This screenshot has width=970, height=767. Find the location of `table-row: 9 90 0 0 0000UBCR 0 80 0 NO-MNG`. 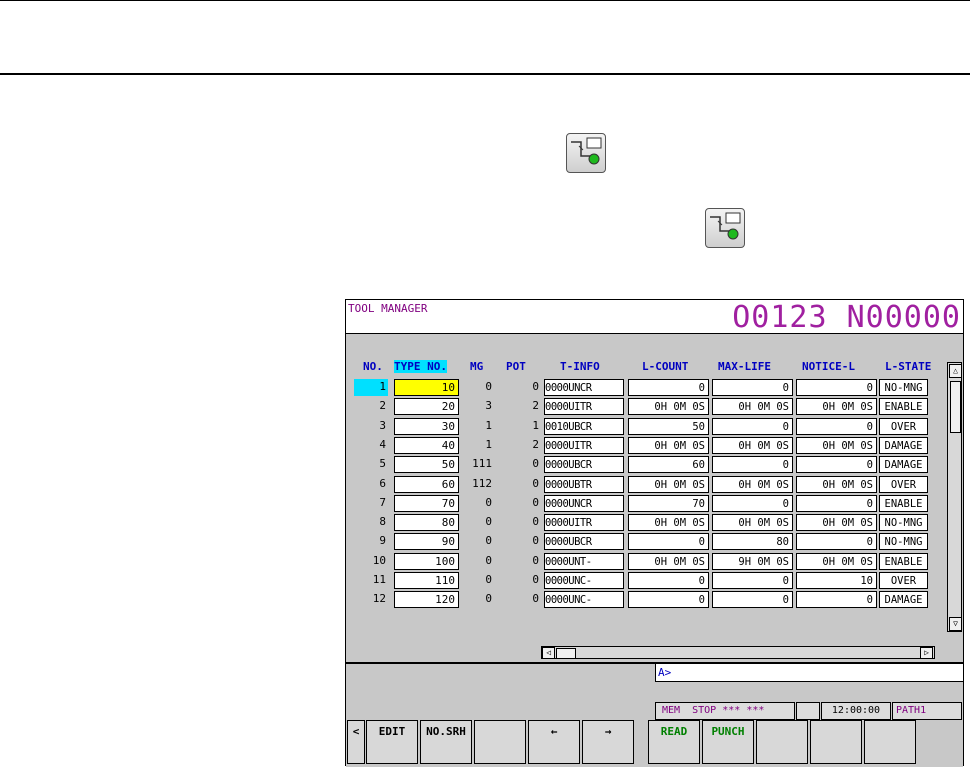

table-row: 9 90 0 0 0000UBCR 0 80 0 NO-MNG is located at coordinates (654, 541).